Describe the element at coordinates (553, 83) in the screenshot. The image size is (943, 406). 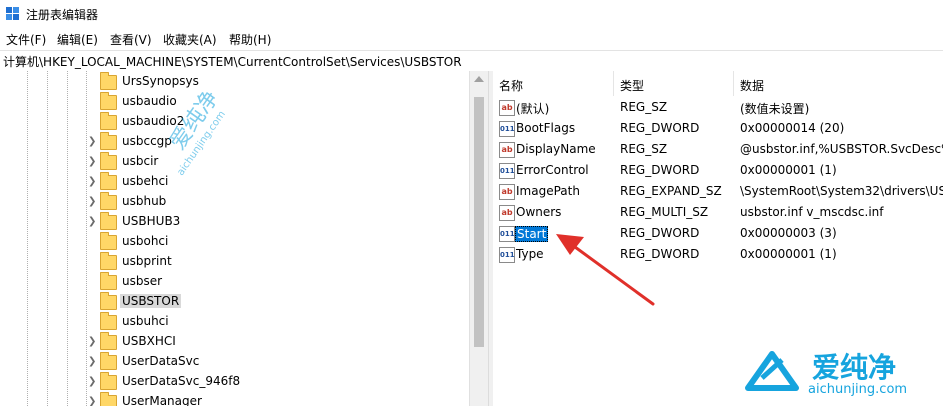
I see `column-header-name: 名称` at that location.